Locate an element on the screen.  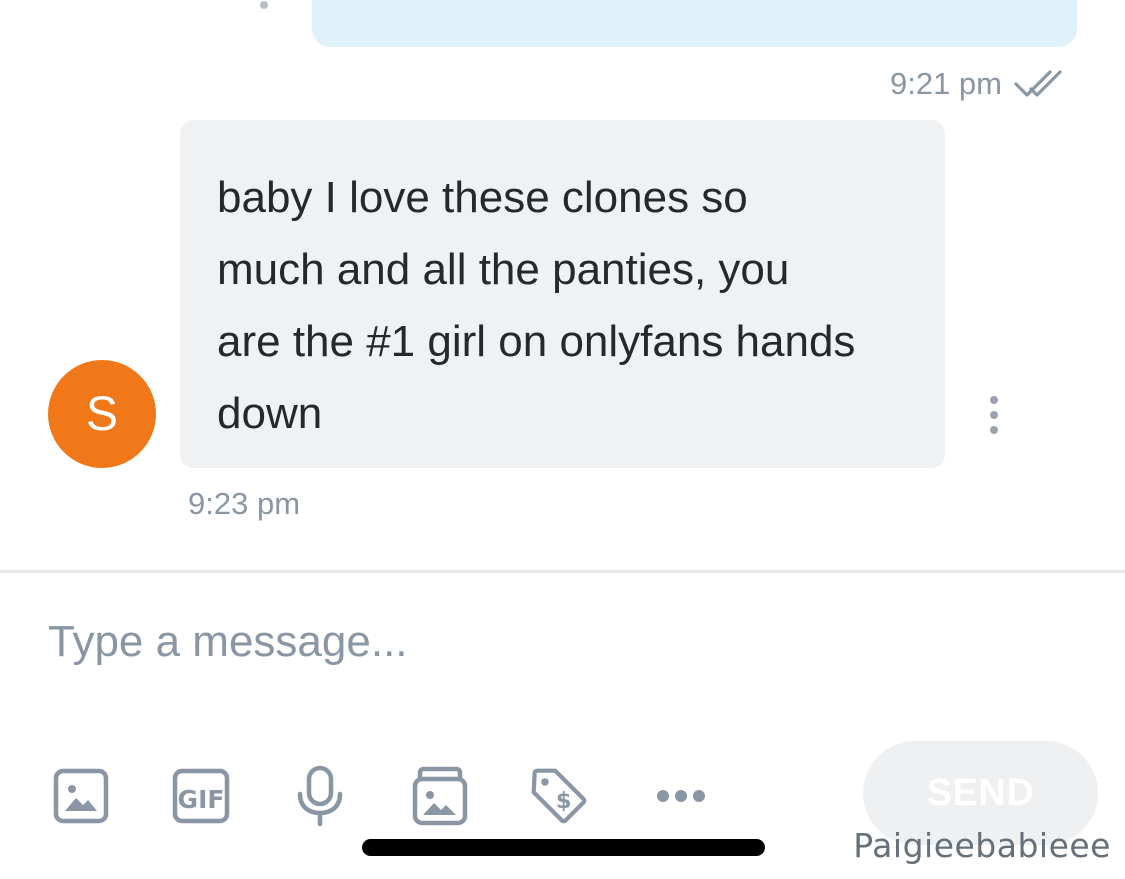
received-message-time: 9:23 pm is located at coordinates (244, 503).